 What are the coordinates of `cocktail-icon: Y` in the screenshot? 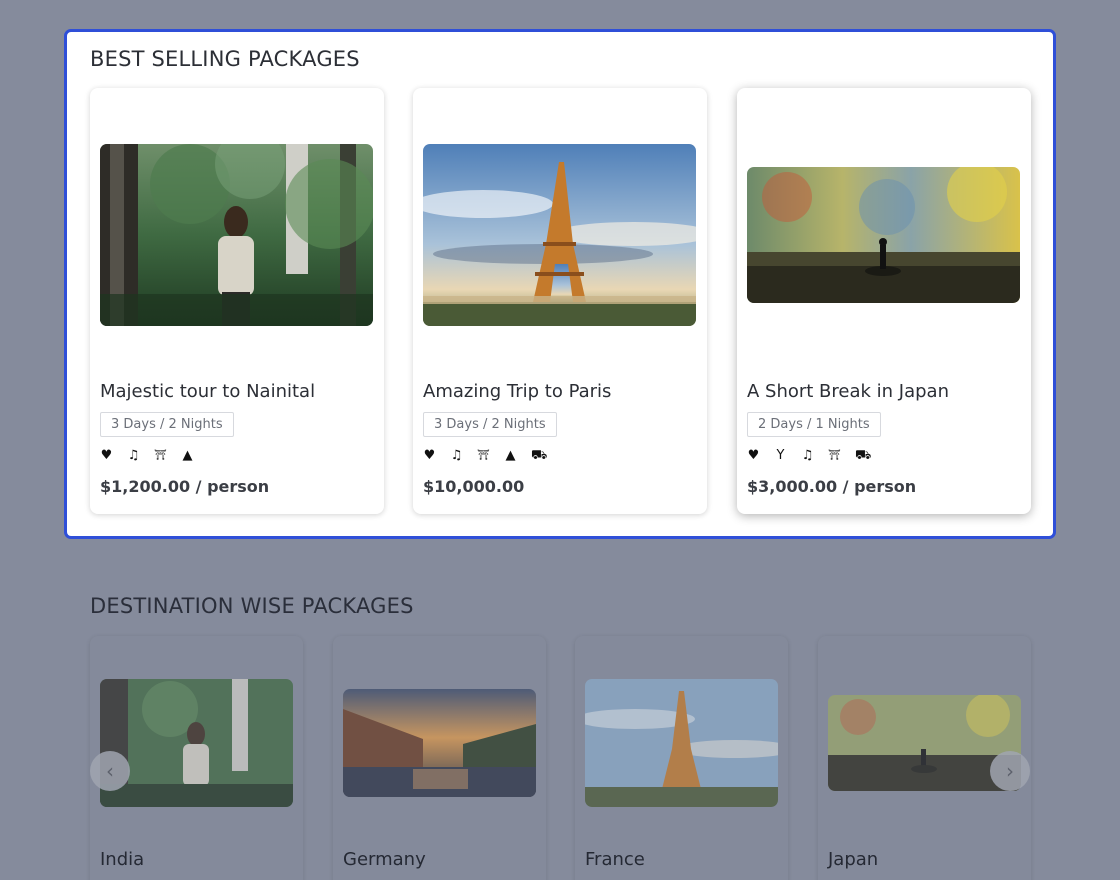 It's located at (780, 455).